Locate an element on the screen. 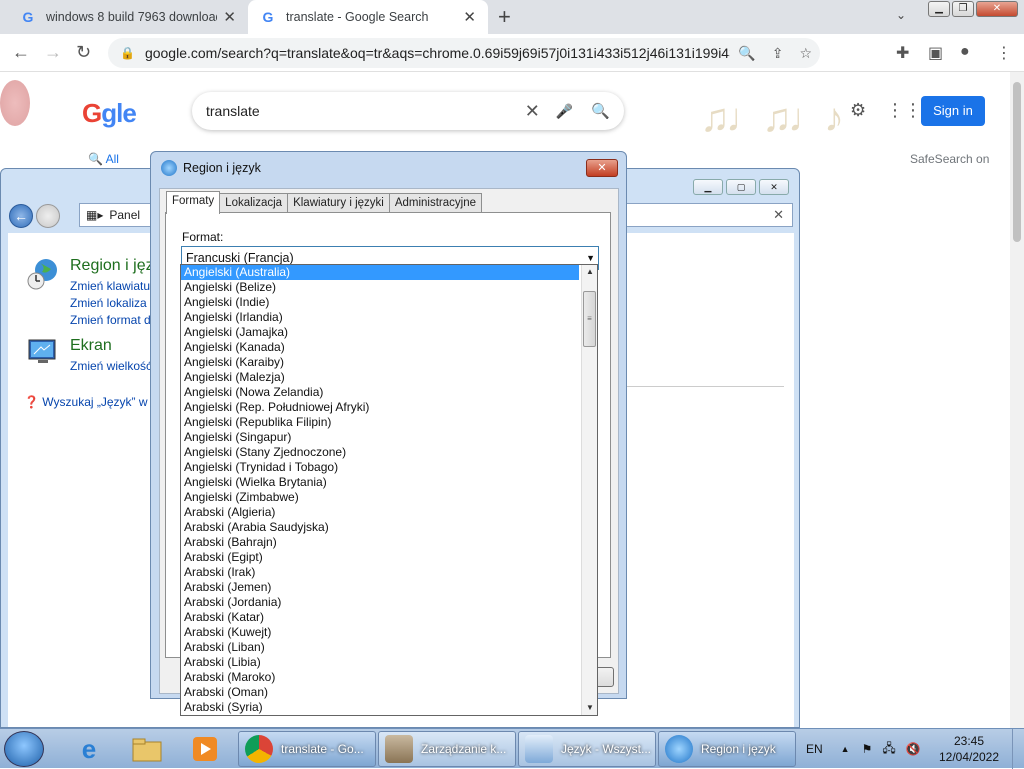 The image size is (1024, 769). scrollbar-thumb is located at coordinates (1017, 162).